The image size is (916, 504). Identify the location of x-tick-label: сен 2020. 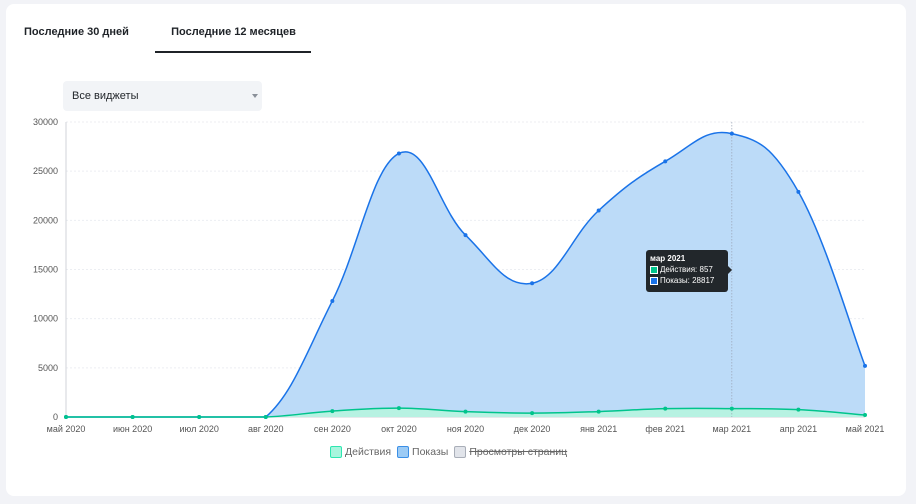
(332, 429).